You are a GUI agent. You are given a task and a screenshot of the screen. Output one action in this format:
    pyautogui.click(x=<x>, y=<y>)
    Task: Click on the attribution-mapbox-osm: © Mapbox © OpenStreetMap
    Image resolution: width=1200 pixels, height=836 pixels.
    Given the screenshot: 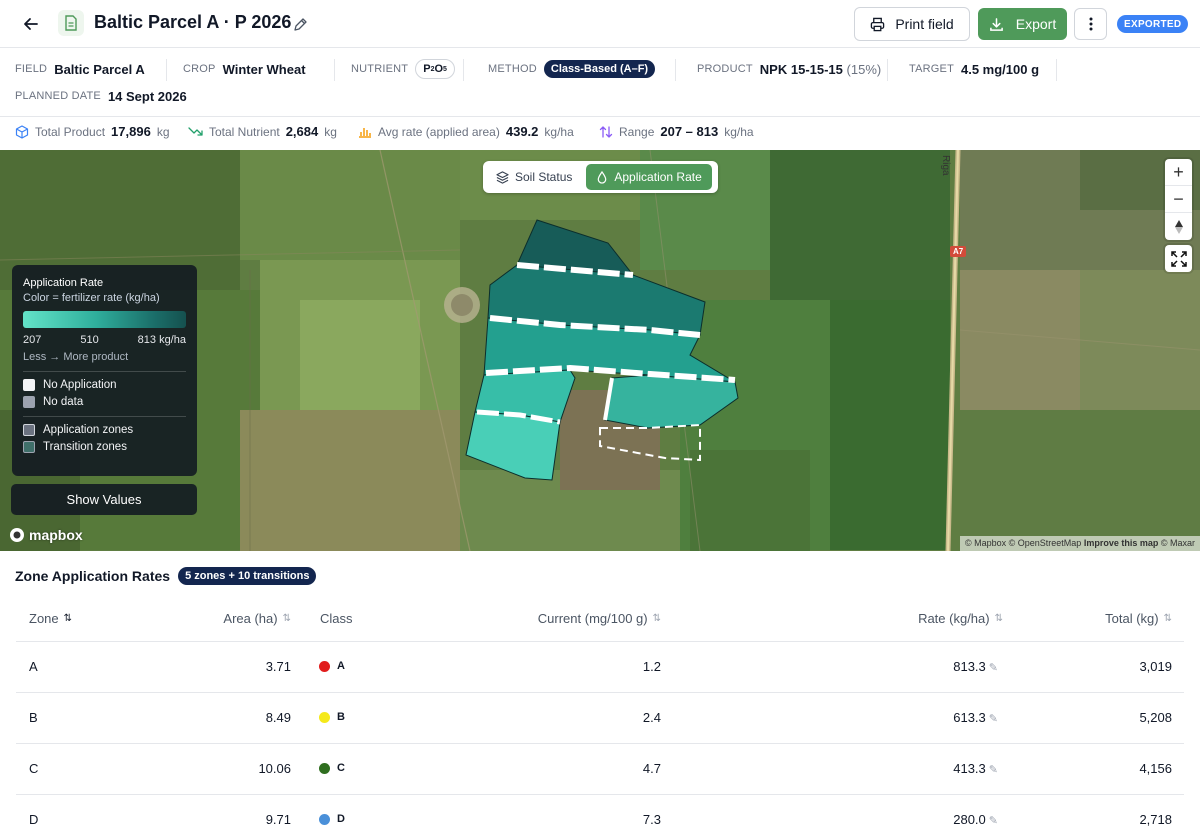 What is the action you would take?
    pyautogui.click(x=1023, y=543)
    